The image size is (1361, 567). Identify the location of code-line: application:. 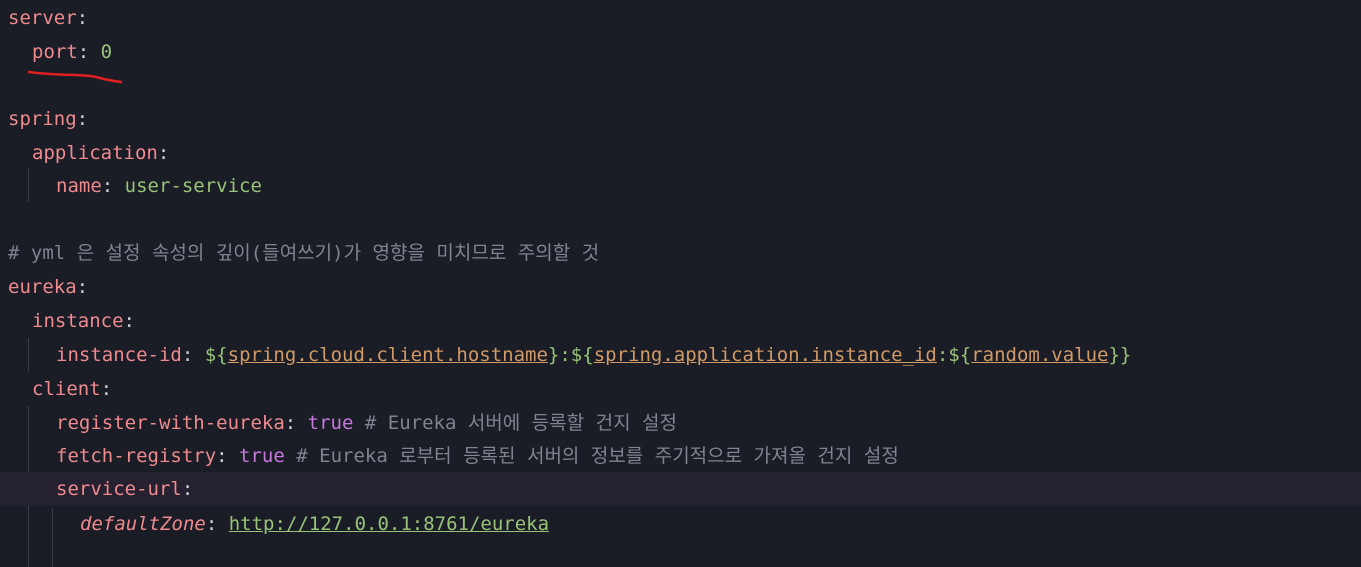
(680, 153).